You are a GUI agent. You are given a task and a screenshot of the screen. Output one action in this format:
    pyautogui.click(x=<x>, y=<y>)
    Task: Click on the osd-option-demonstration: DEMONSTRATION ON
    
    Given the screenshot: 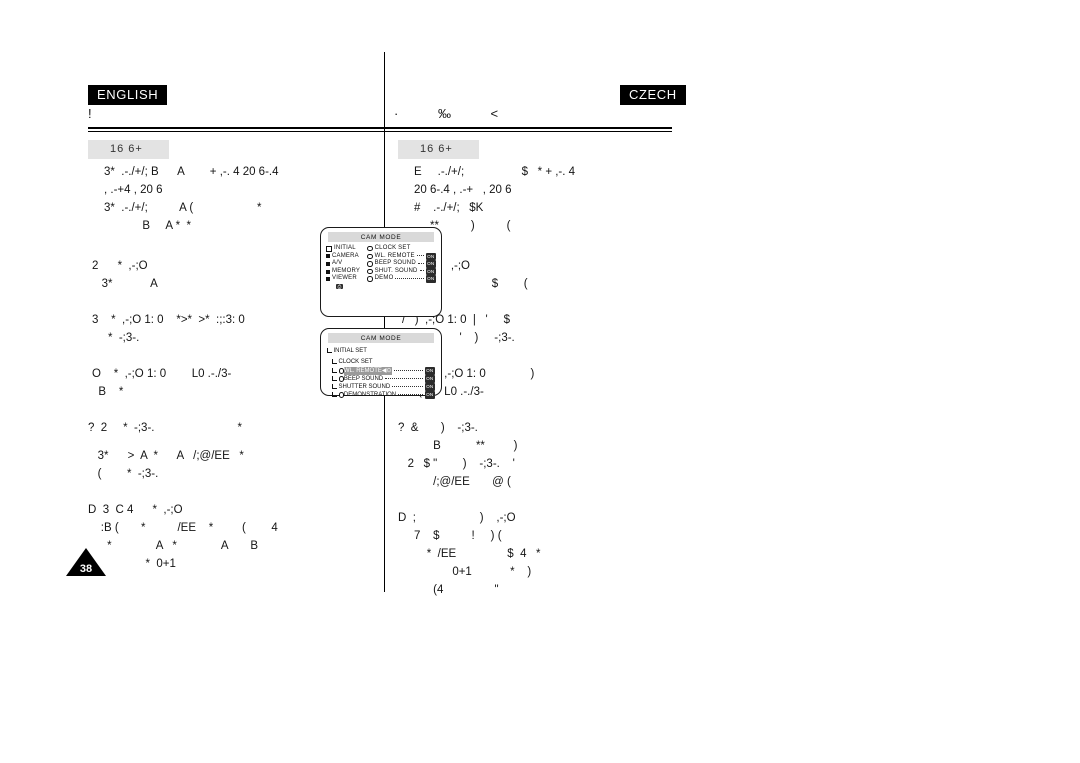 What is the action you would take?
    pyautogui.click(x=381, y=395)
    